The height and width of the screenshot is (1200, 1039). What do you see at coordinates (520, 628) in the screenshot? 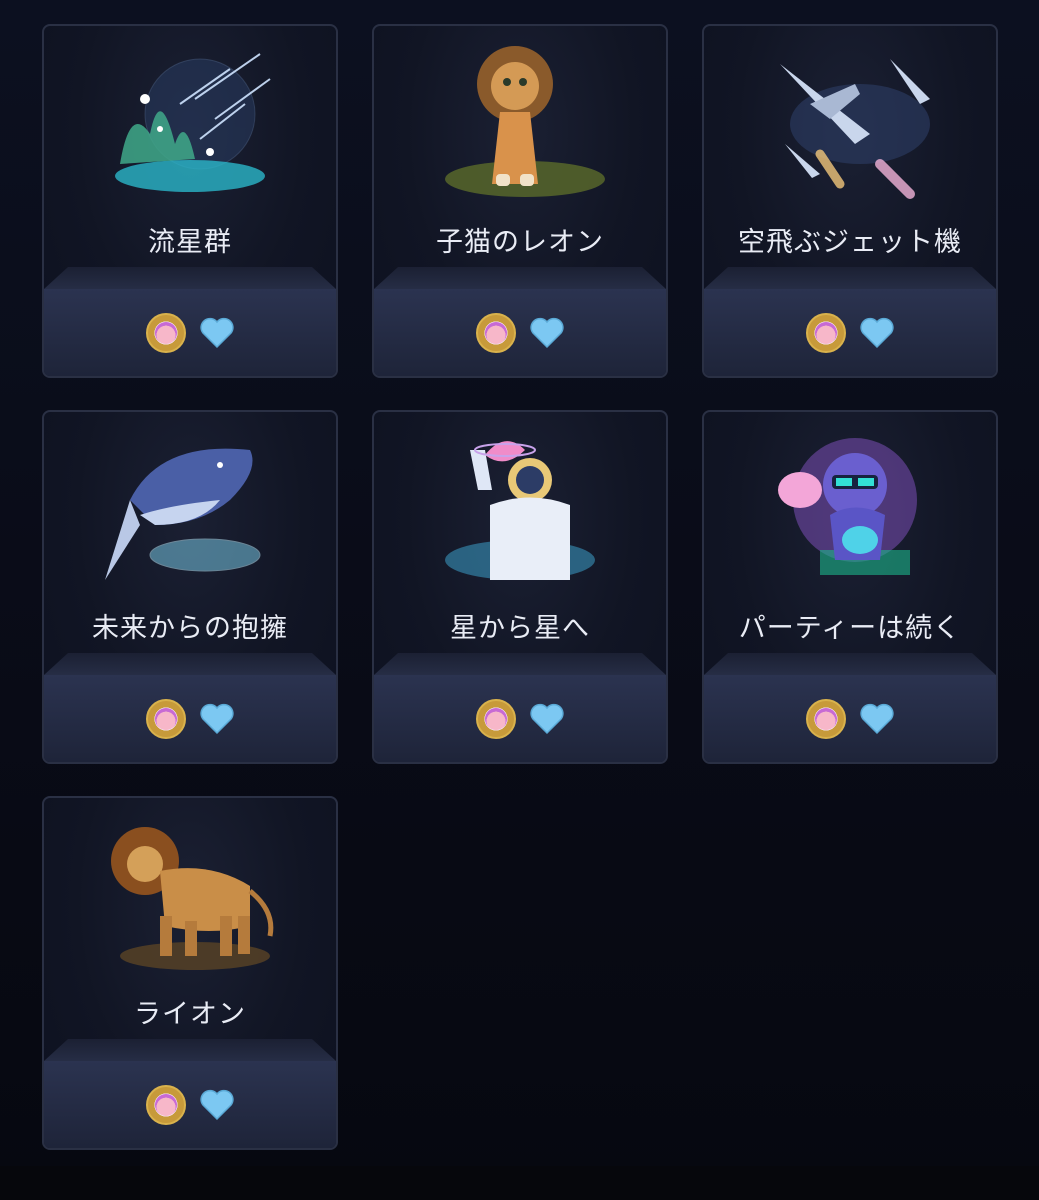
I see `gift-name: 星から星へ` at bounding box center [520, 628].